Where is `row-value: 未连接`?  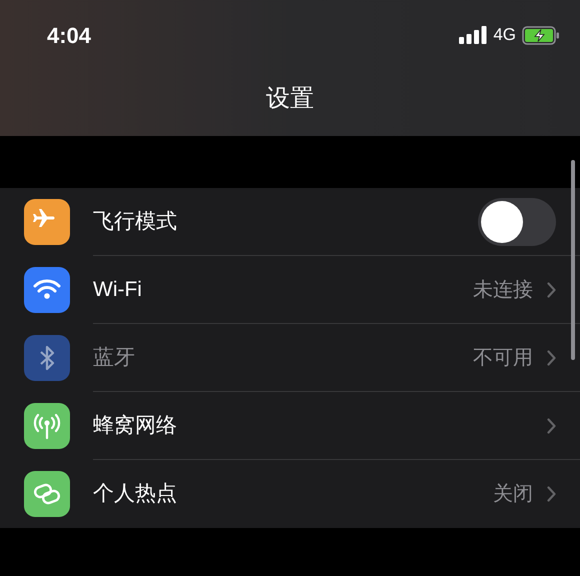 row-value: 未连接 is located at coordinates (503, 290).